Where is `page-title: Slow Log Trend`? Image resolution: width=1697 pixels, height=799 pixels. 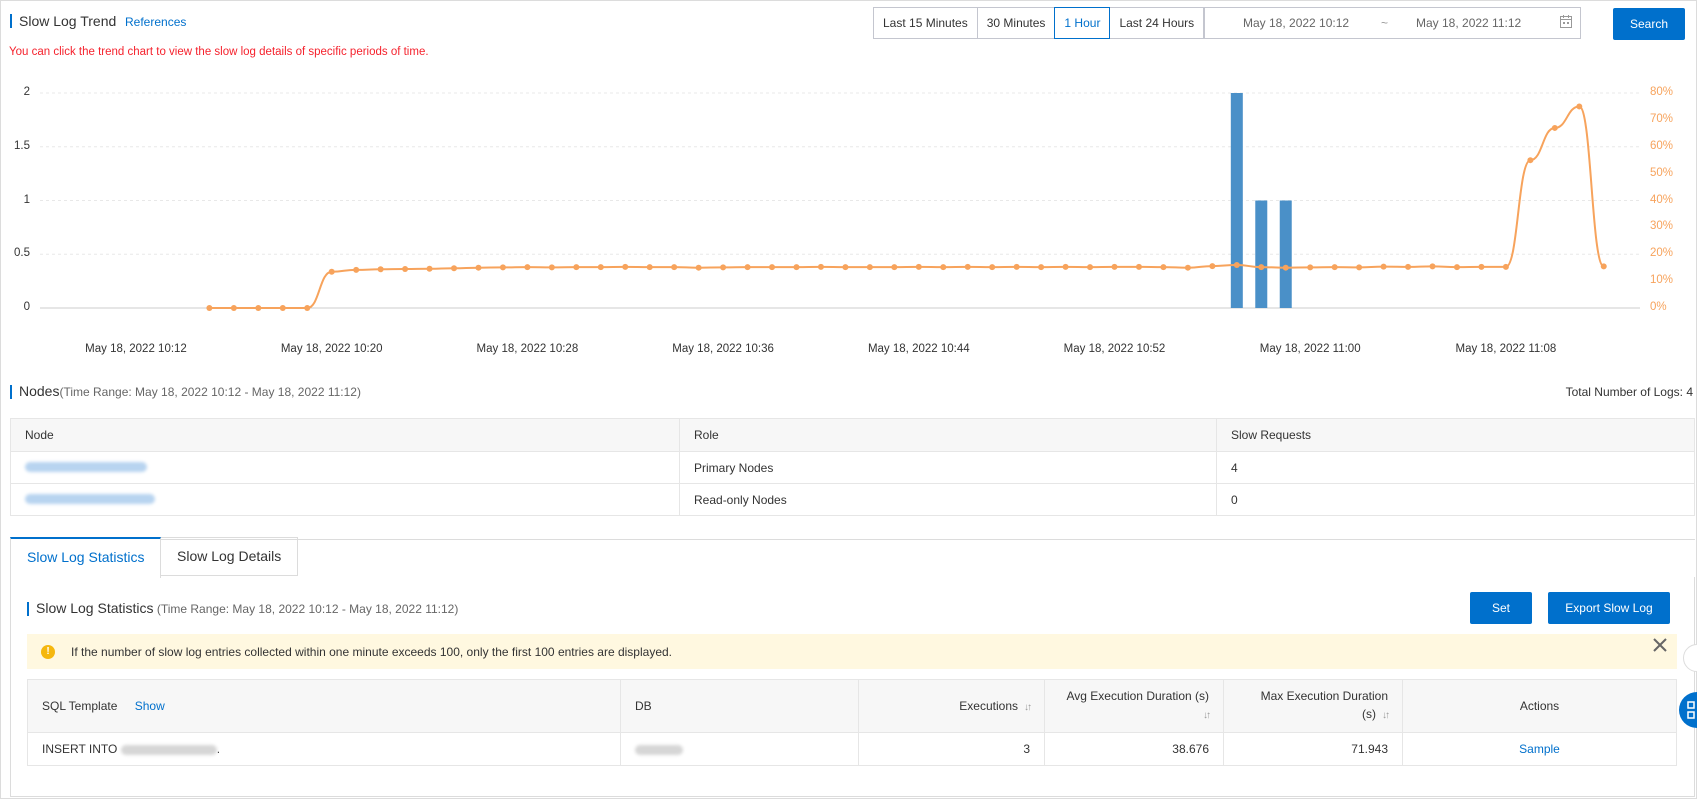 page-title: Slow Log Trend is located at coordinates (68, 21).